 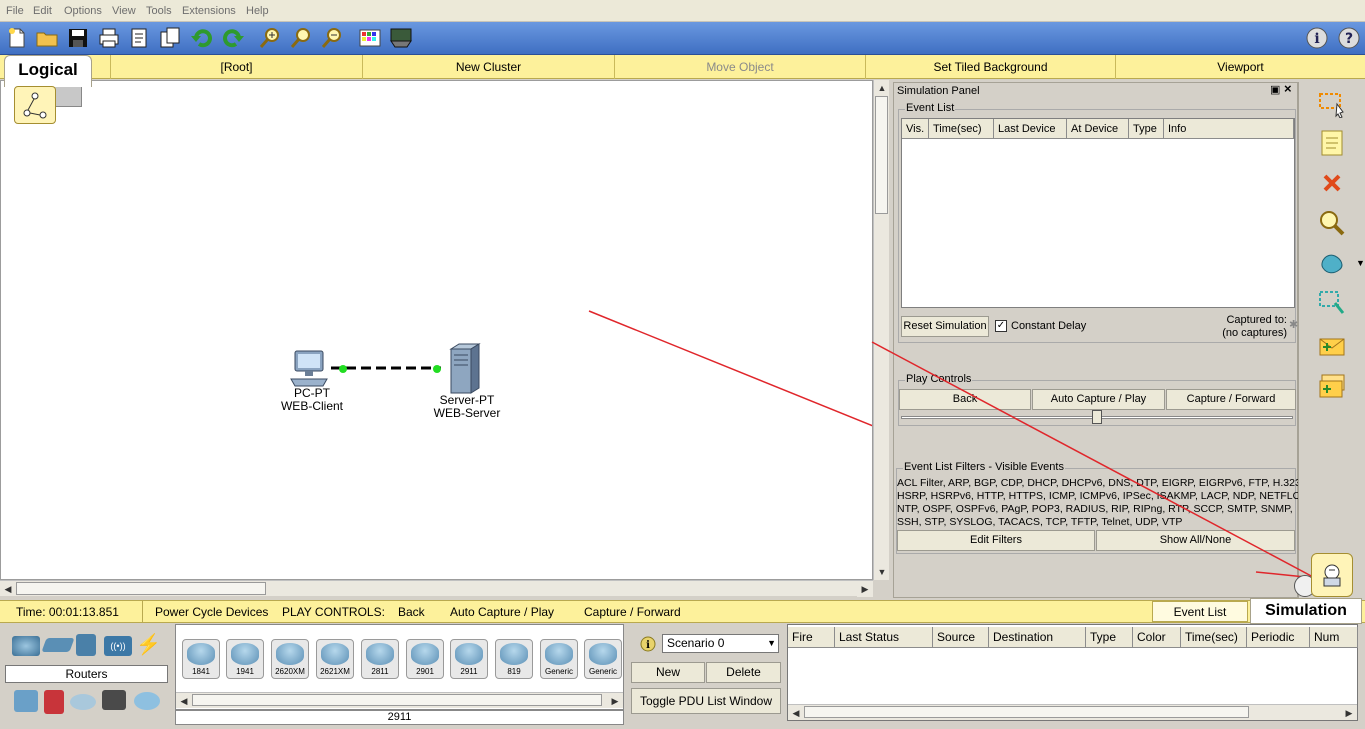 What do you see at coordinates (184, 701) in the screenshot?
I see `device-scroll-left-arrow: ◀` at bounding box center [184, 701].